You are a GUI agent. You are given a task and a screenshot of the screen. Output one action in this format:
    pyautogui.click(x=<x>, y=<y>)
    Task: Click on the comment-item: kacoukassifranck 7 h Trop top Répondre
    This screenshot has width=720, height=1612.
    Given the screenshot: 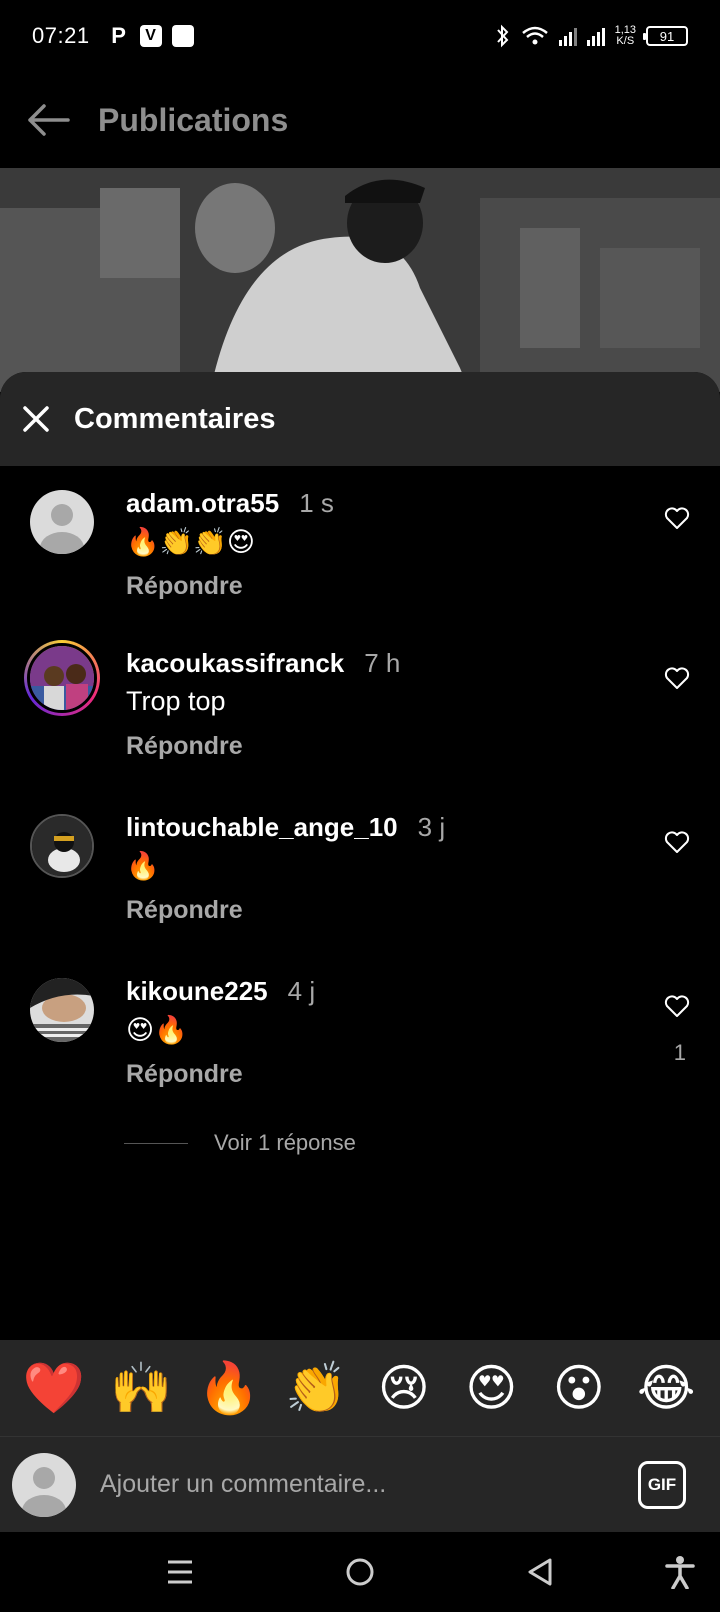 What is the action you would take?
    pyautogui.click(x=360, y=720)
    